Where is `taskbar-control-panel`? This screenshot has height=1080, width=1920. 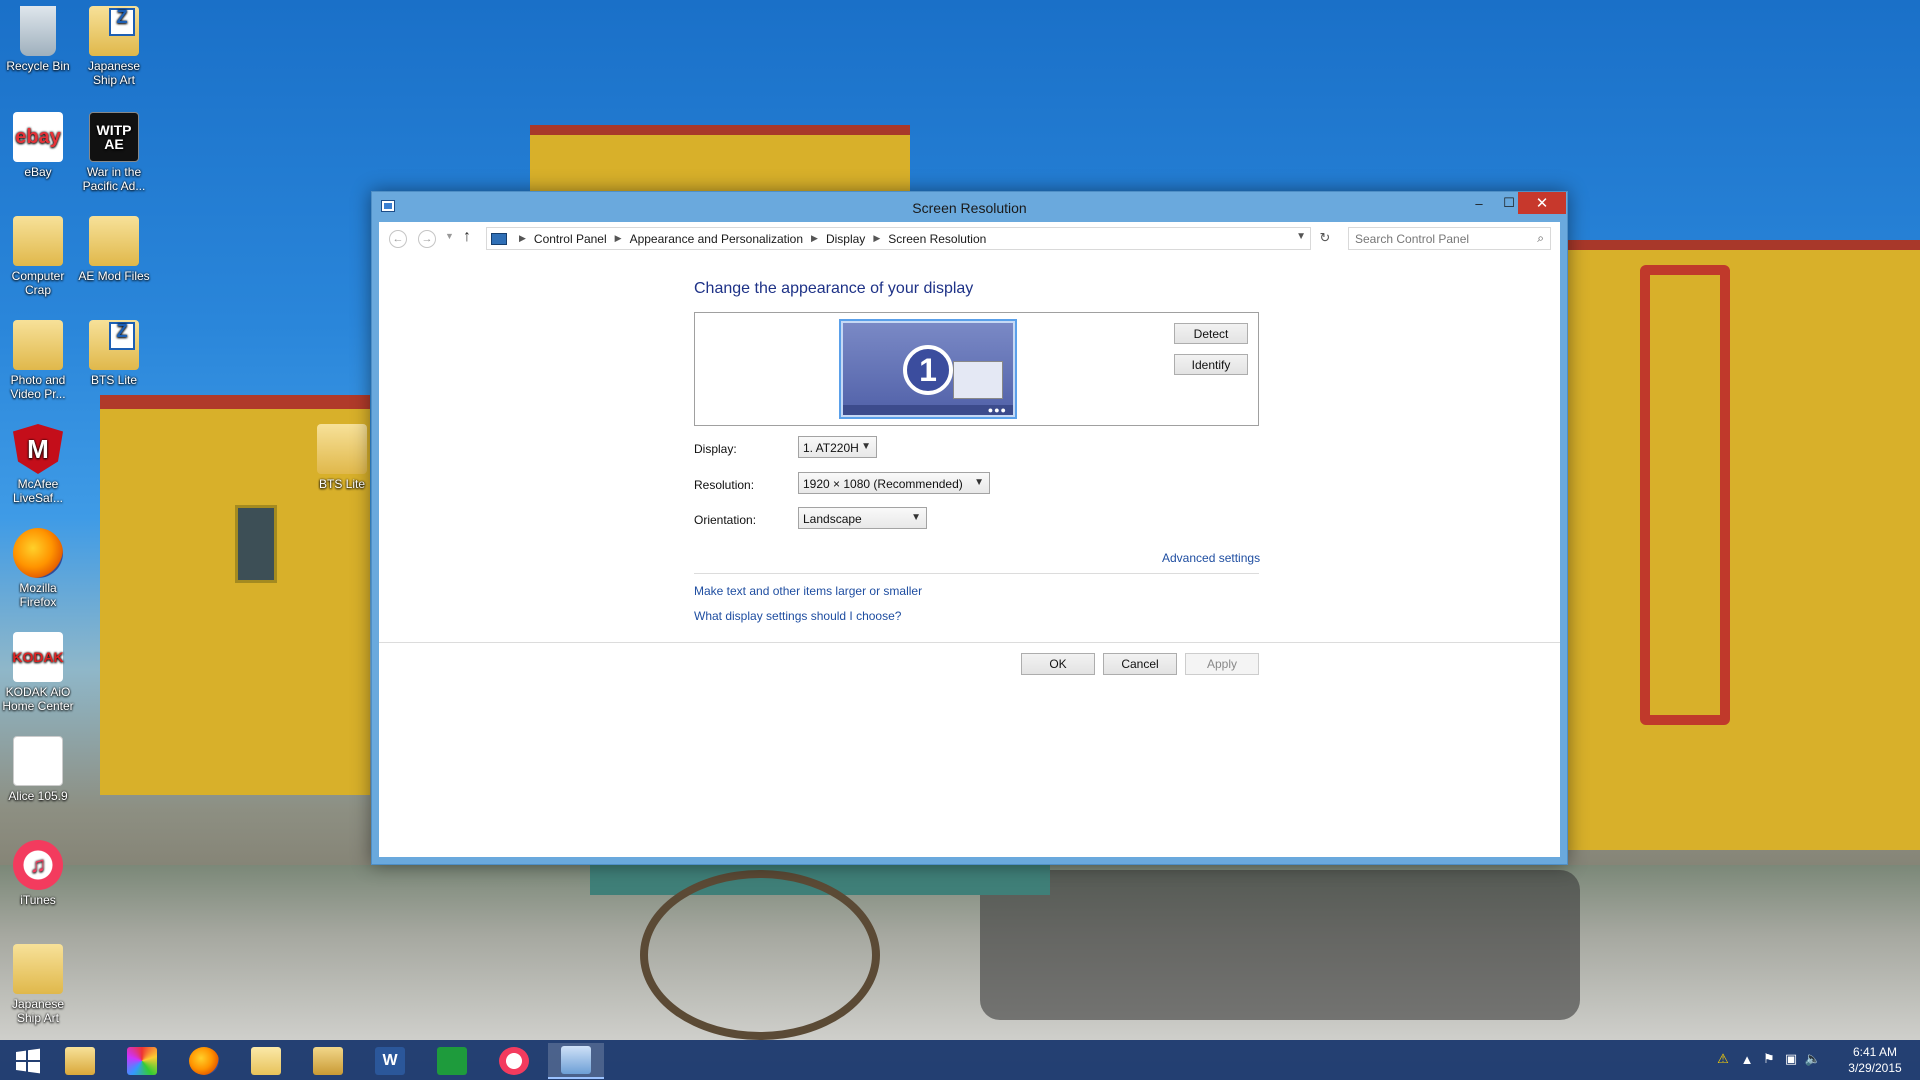
taskbar-control-panel is located at coordinates (576, 1061).